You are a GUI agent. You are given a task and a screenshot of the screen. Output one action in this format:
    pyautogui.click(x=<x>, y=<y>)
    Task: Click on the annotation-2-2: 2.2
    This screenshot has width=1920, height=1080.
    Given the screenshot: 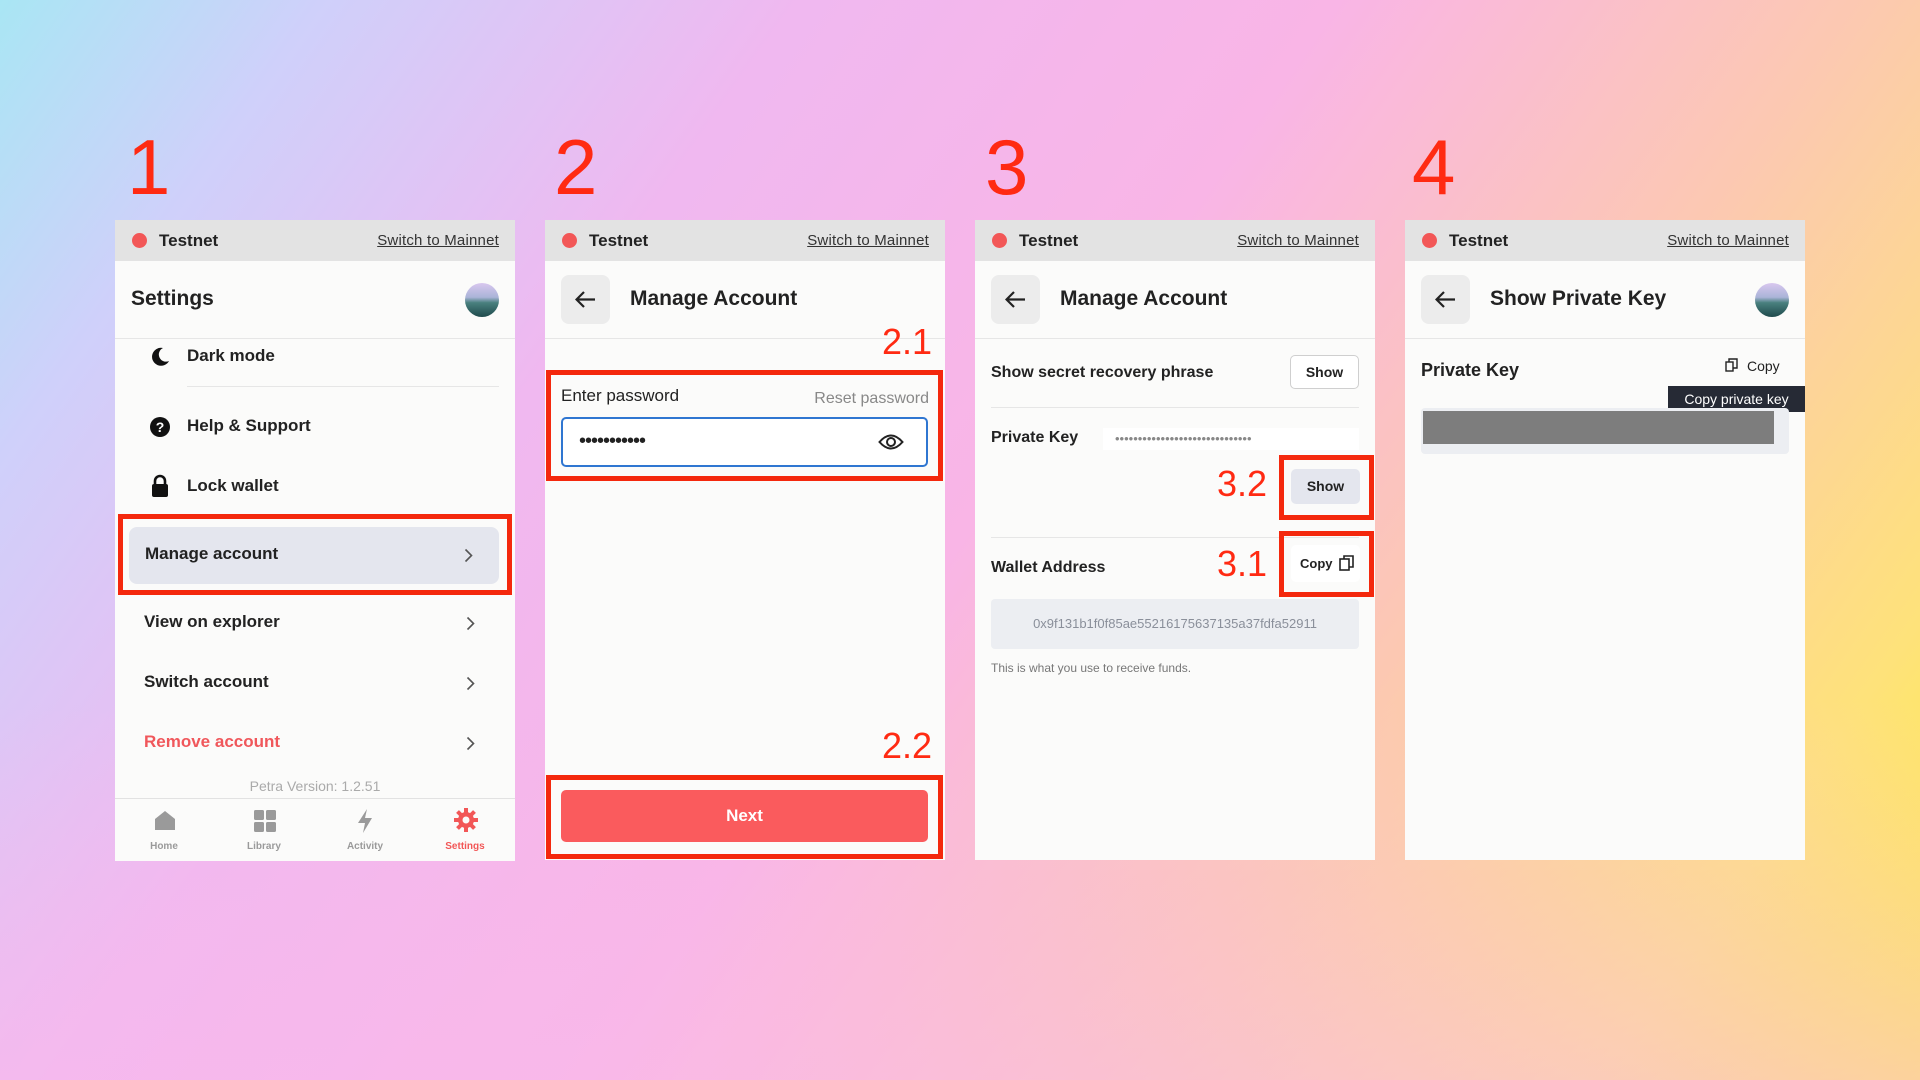 What is the action you would take?
    pyautogui.click(x=907, y=745)
    